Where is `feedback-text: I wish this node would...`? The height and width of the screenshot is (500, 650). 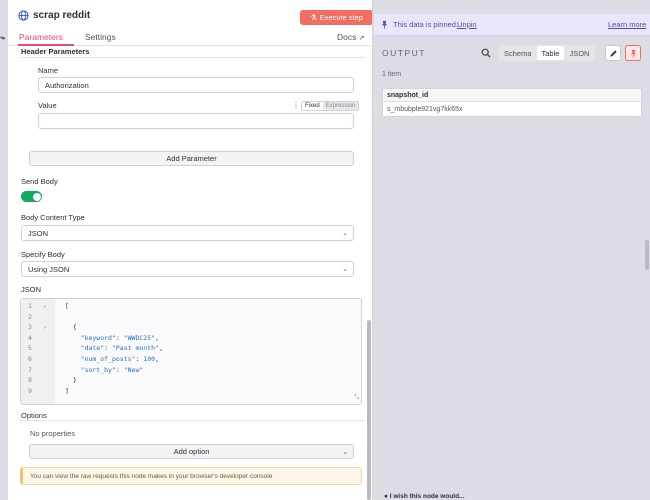 feedback-text: I wish this node would... is located at coordinates (427, 496).